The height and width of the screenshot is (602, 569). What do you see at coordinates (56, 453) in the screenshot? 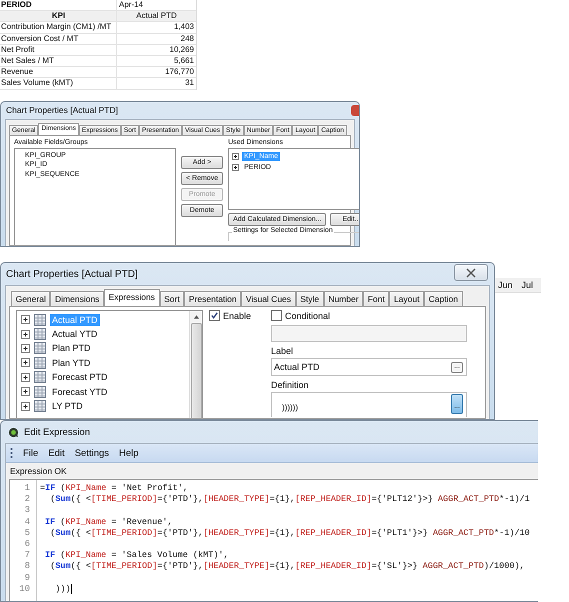
I see `menu-item: Edit` at bounding box center [56, 453].